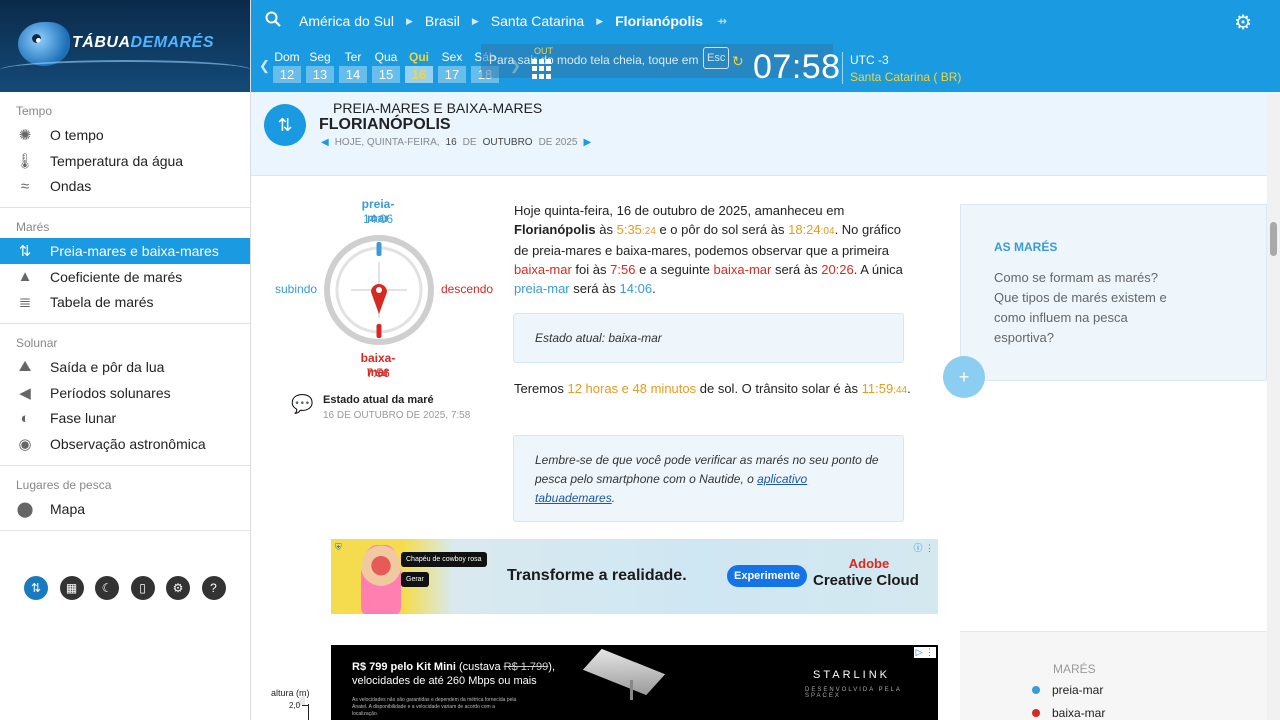 This screenshot has height=720, width=1280. What do you see at coordinates (378, 219) in the screenshot?
I see `high-tide-time: 14:06` at bounding box center [378, 219].